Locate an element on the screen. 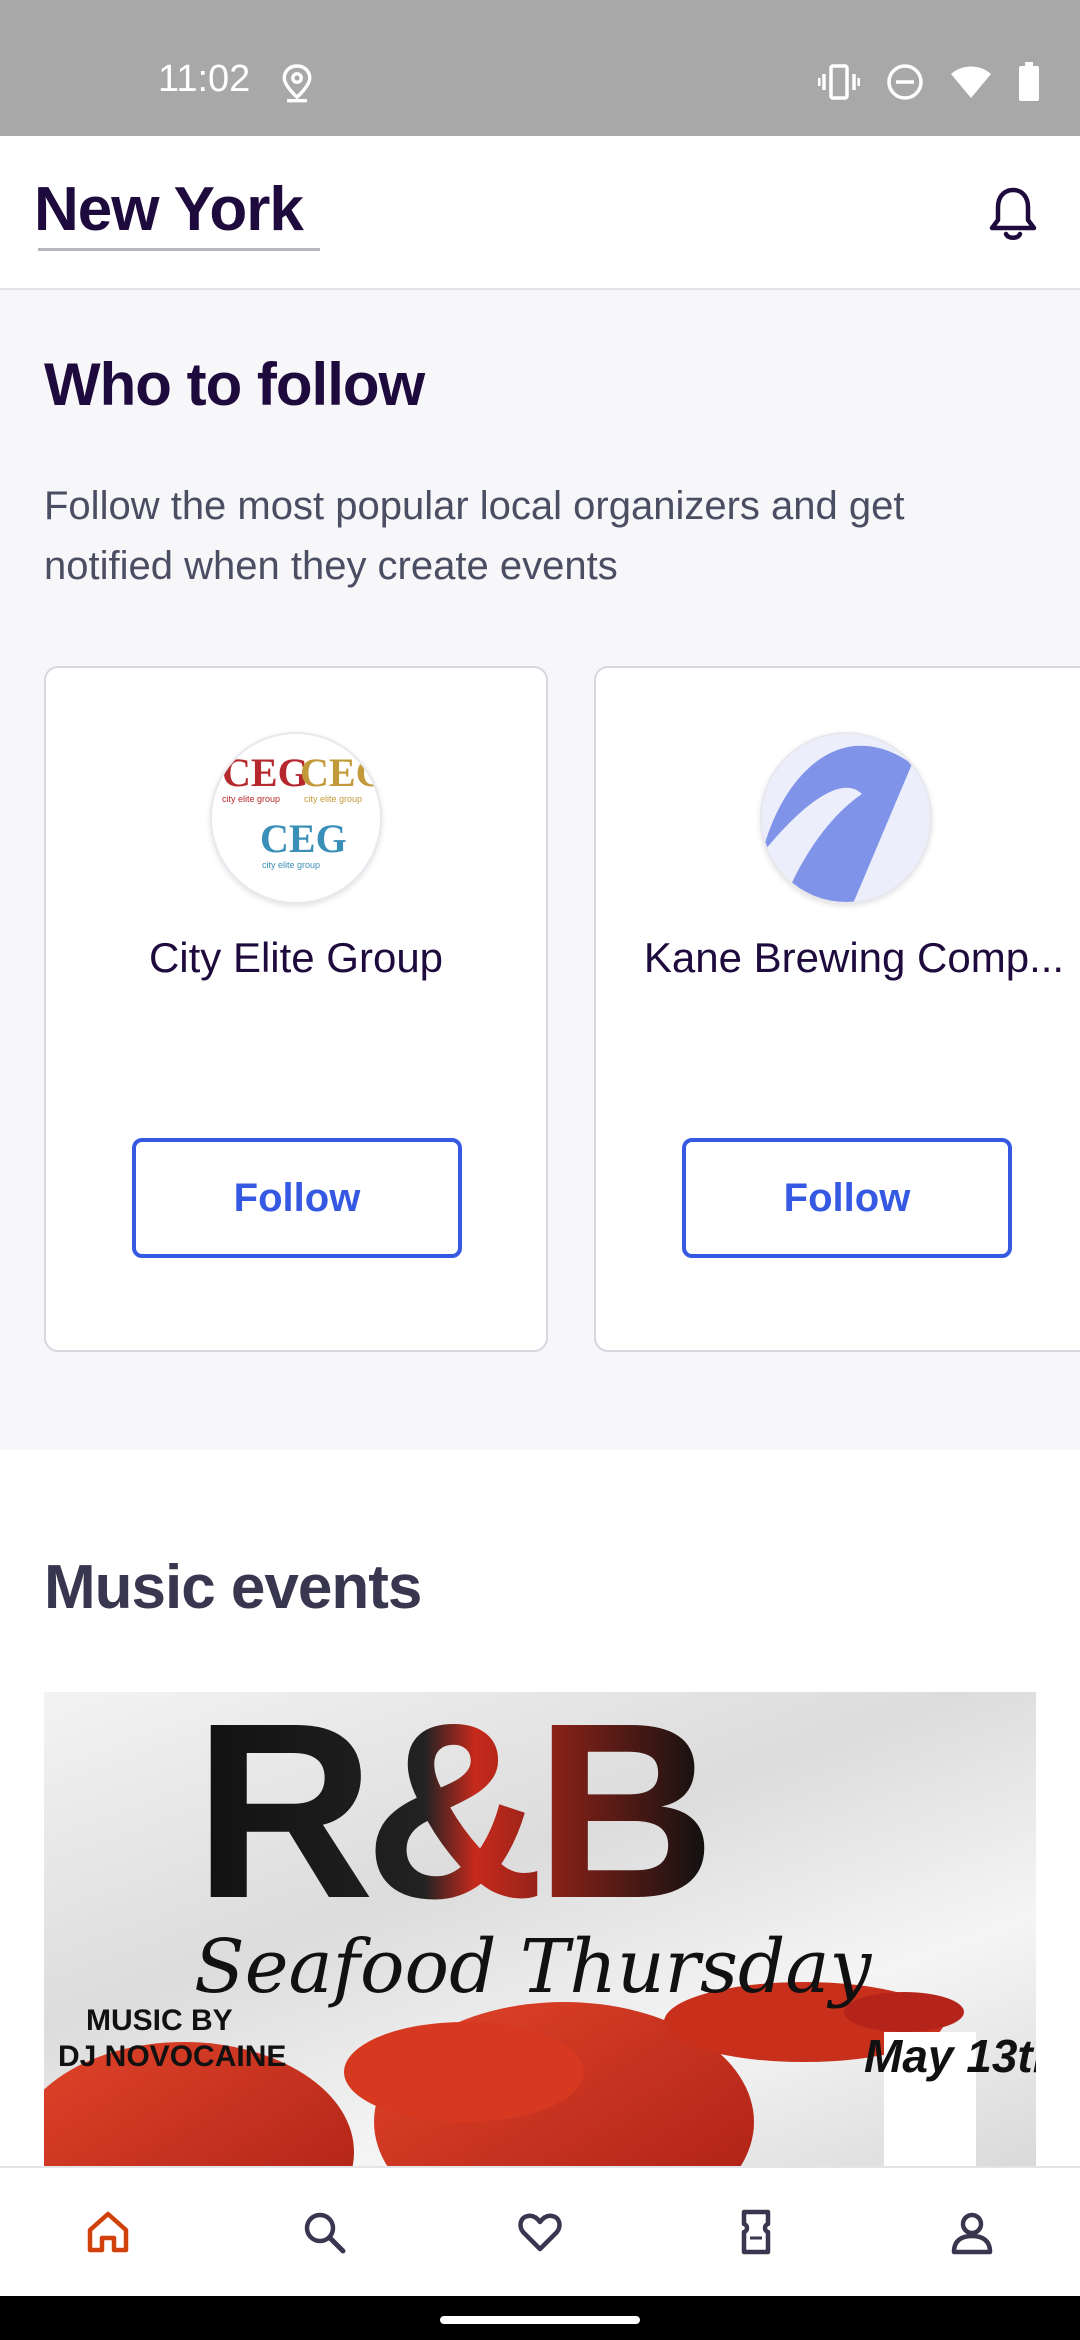  organizer-avatar is located at coordinates (846, 818).